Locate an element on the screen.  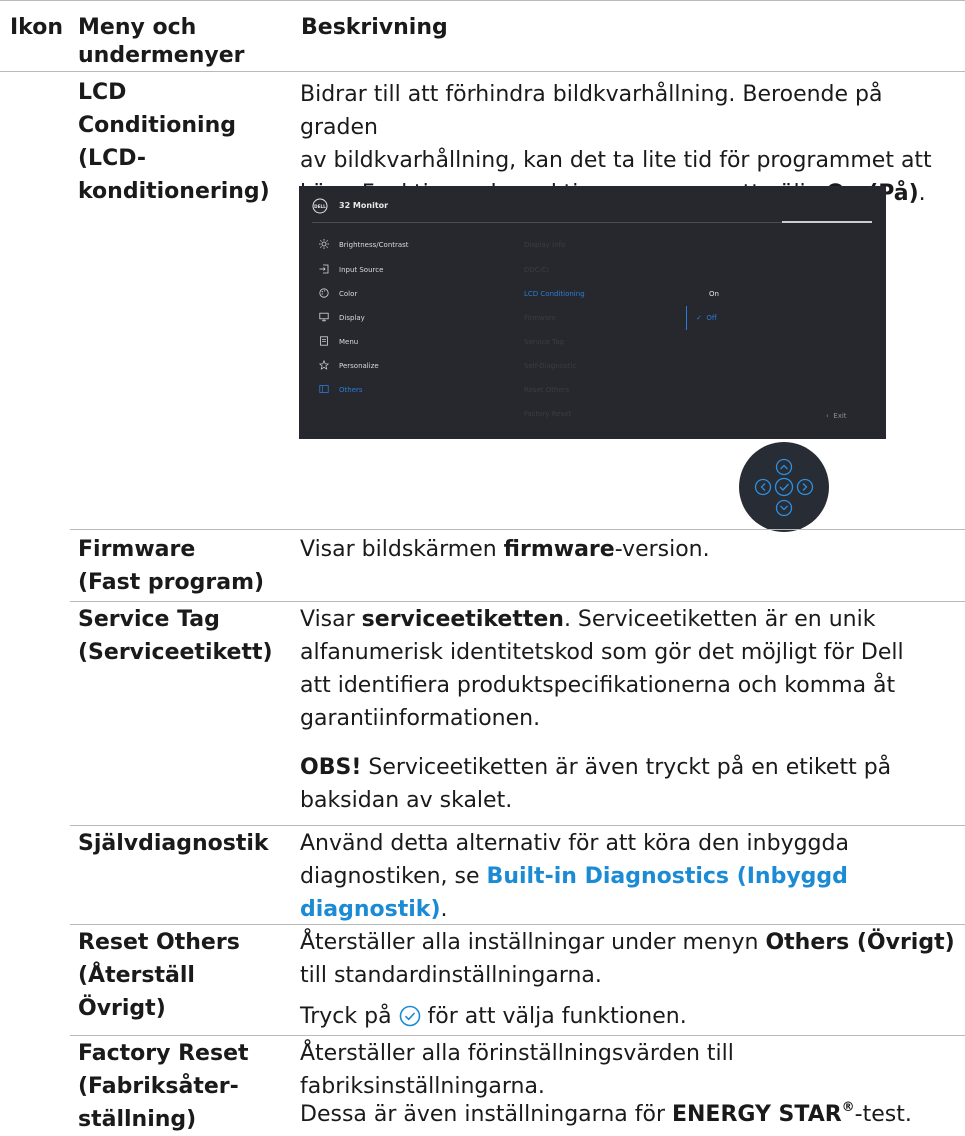
monitor-icon is located at coordinates (324, 317).